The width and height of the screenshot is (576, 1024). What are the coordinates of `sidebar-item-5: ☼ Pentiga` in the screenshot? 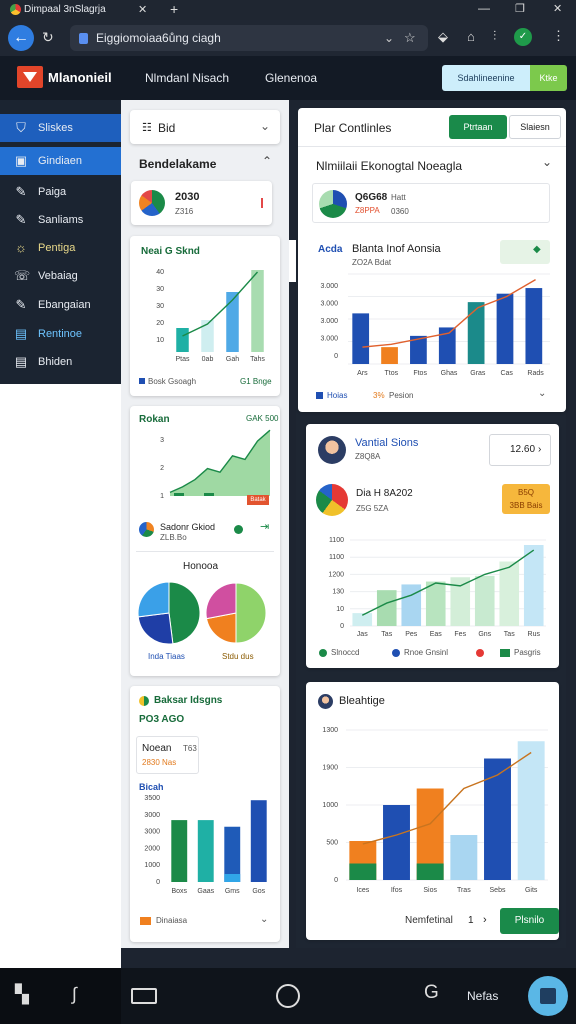 It's located at (60, 248).